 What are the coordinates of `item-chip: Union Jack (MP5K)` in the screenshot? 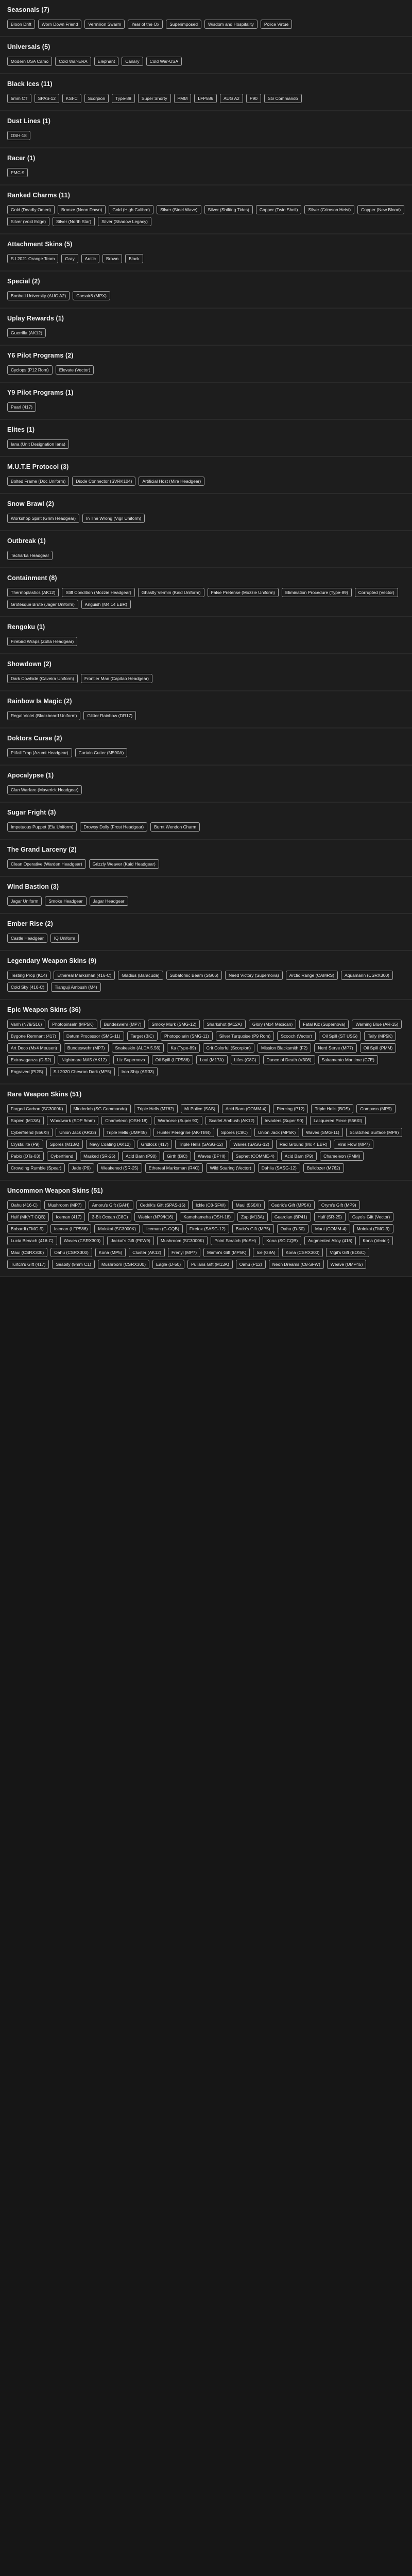 It's located at (277, 1132).